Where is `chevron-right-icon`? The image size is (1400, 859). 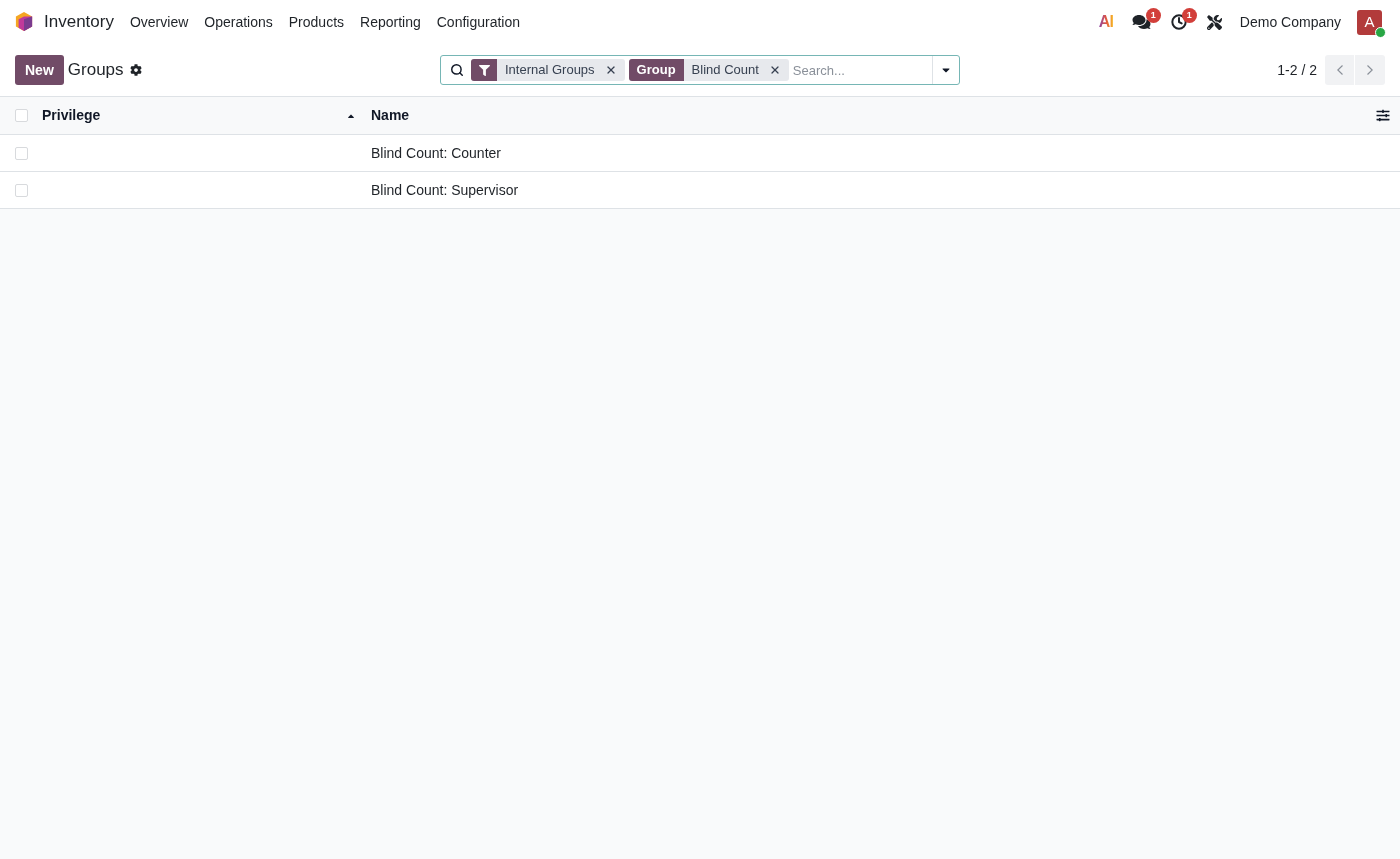
chevron-right-icon is located at coordinates (1370, 70).